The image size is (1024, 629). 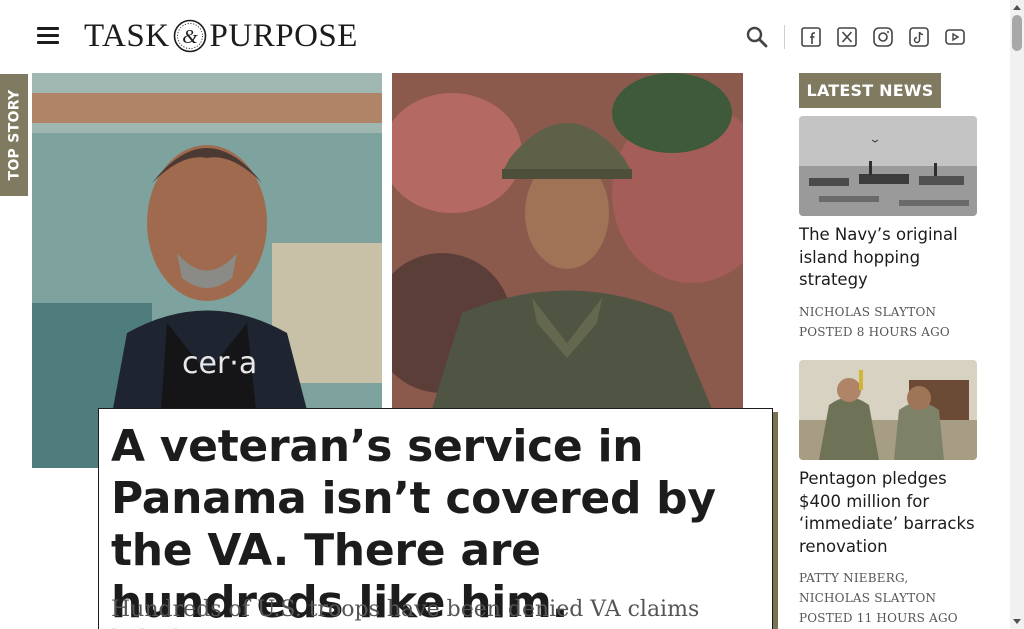 What do you see at coordinates (919, 37) in the screenshot?
I see `tiktok-icon` at bounding box center [919, 37].